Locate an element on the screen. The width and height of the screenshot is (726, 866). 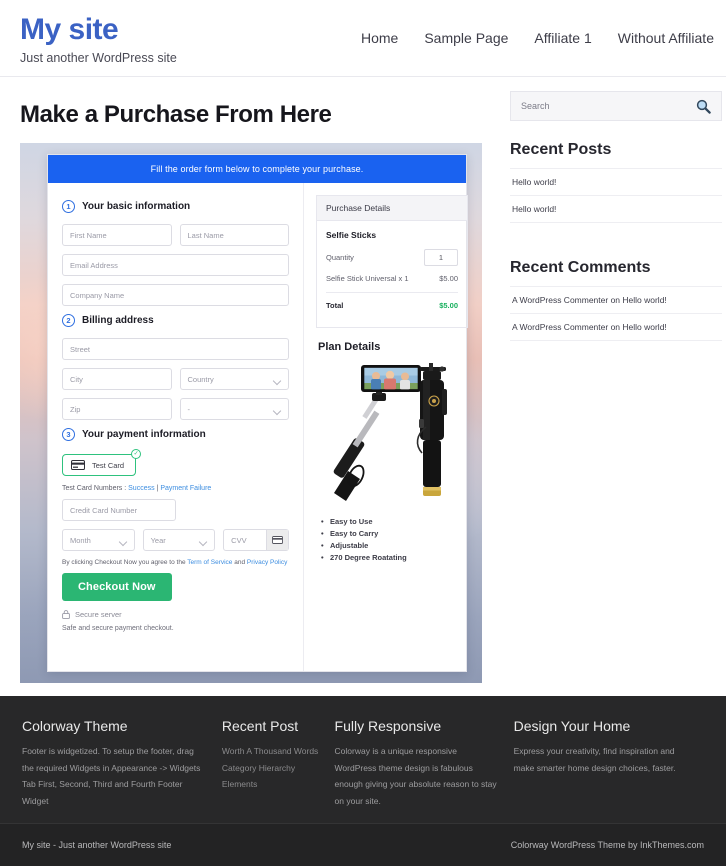
site-branding: My site Just another WordPress site is located at coordinates (98, 36).